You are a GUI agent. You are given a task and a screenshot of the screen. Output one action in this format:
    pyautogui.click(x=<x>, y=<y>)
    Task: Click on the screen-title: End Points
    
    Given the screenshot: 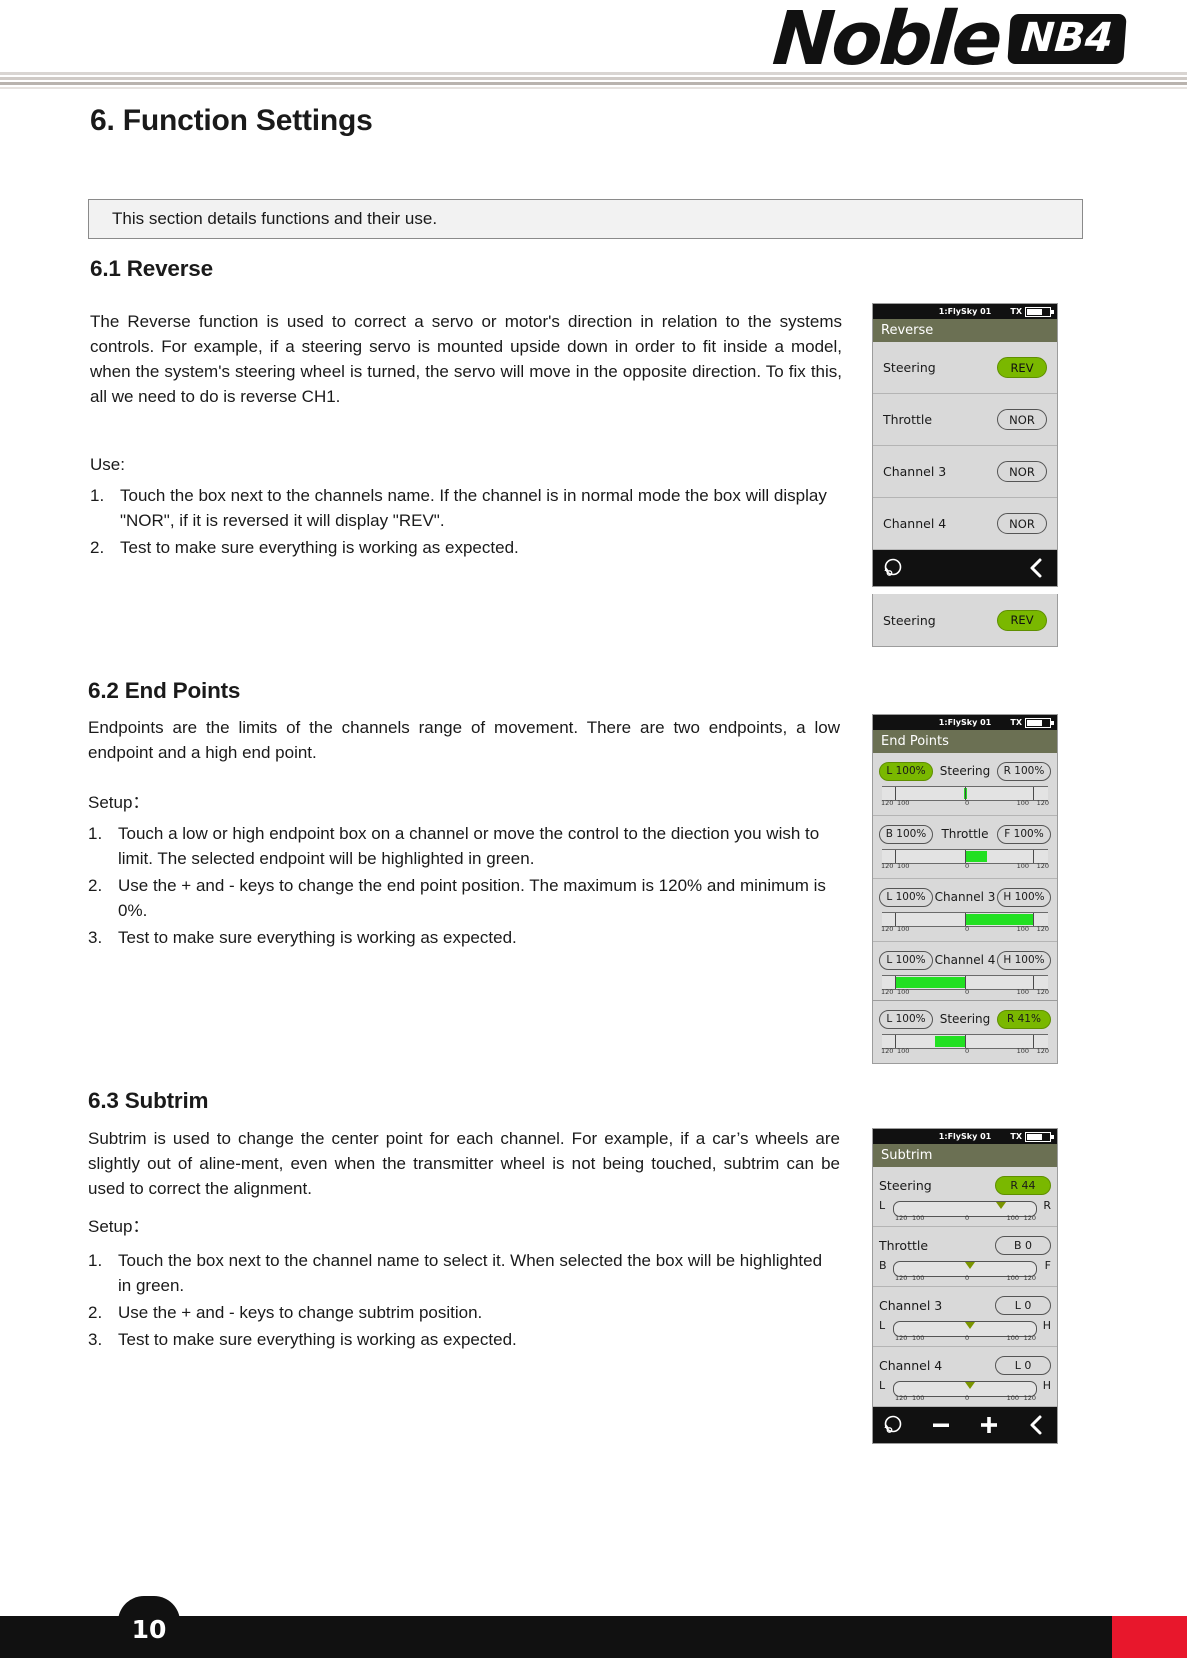 What is the action you would take?
    pyautogui.click(x=965, y=741)
    